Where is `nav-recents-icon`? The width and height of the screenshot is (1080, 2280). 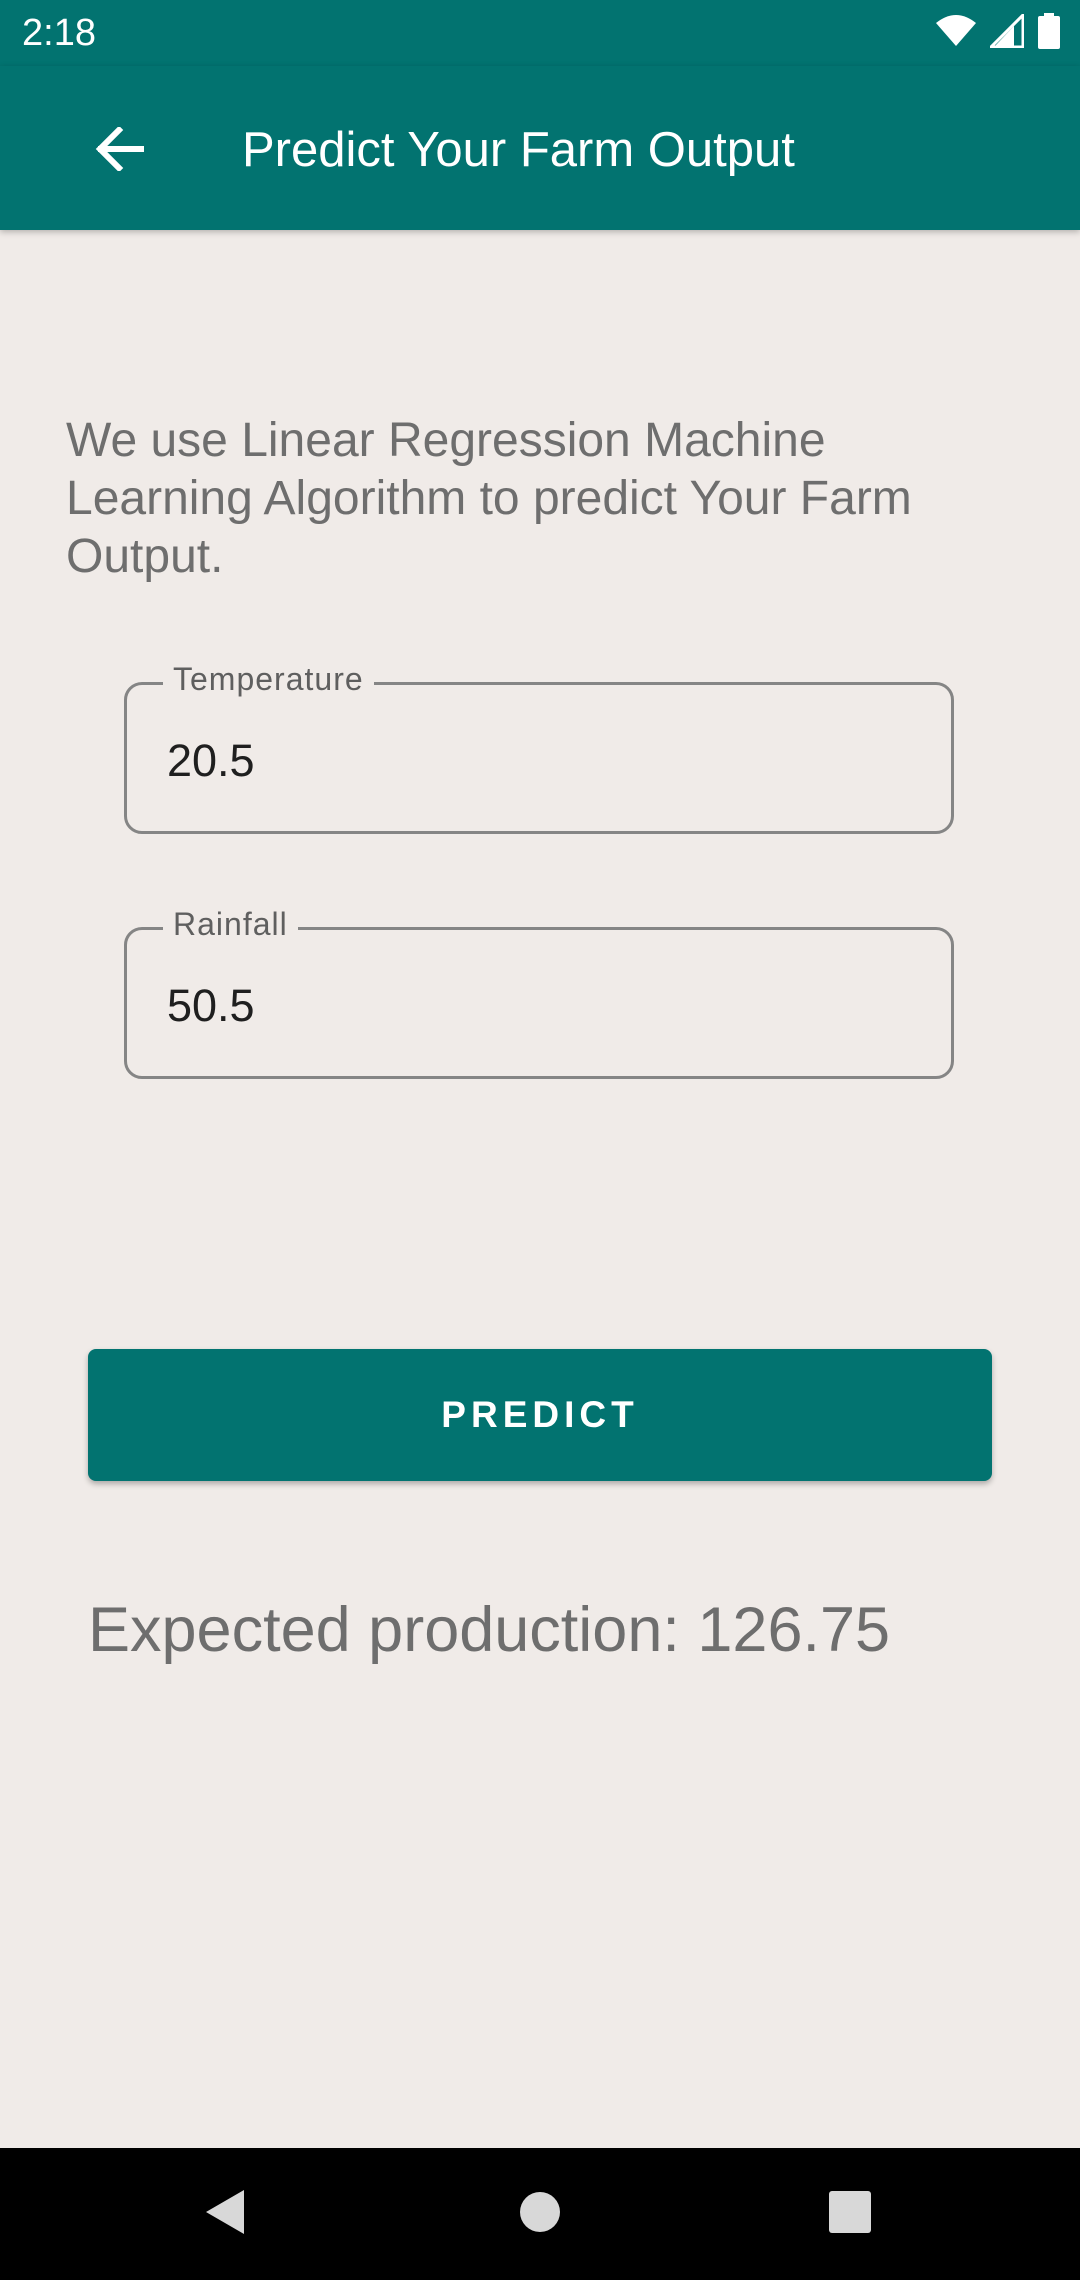
nav-recents-icon is located at coordinates (850, 2214).